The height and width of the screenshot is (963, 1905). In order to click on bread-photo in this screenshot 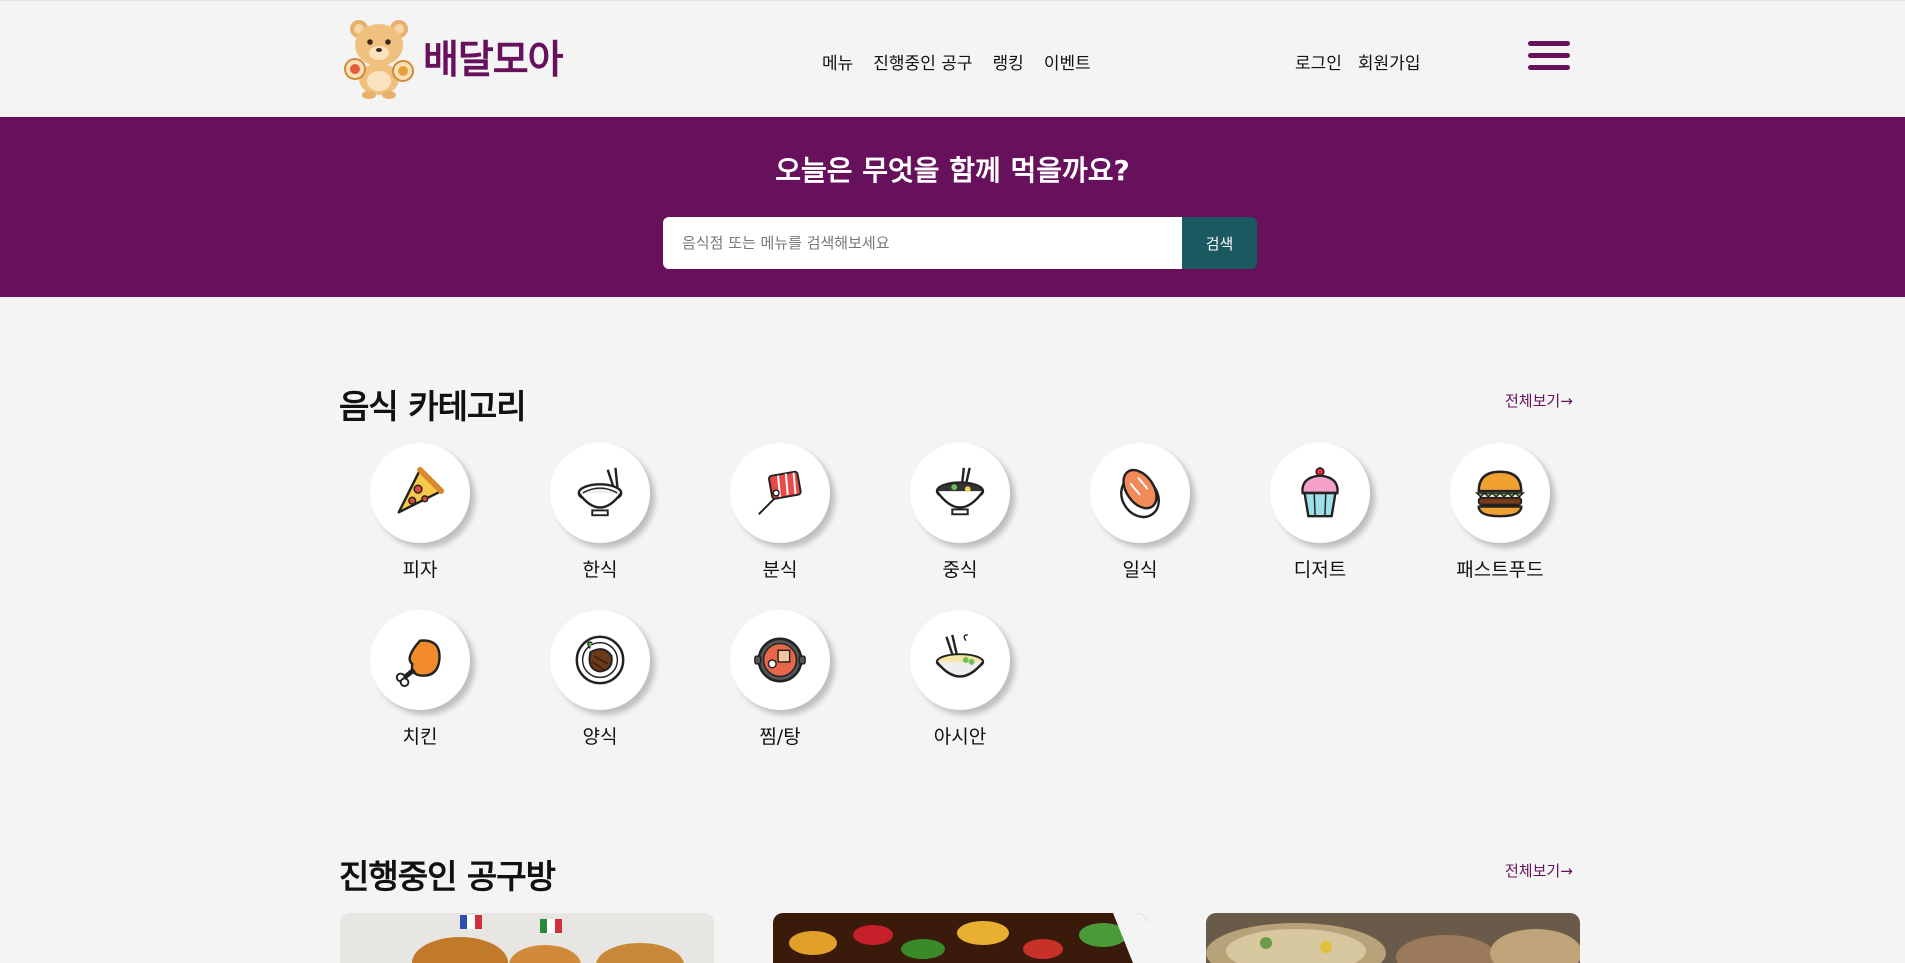, I will do `click(527, 938)`.